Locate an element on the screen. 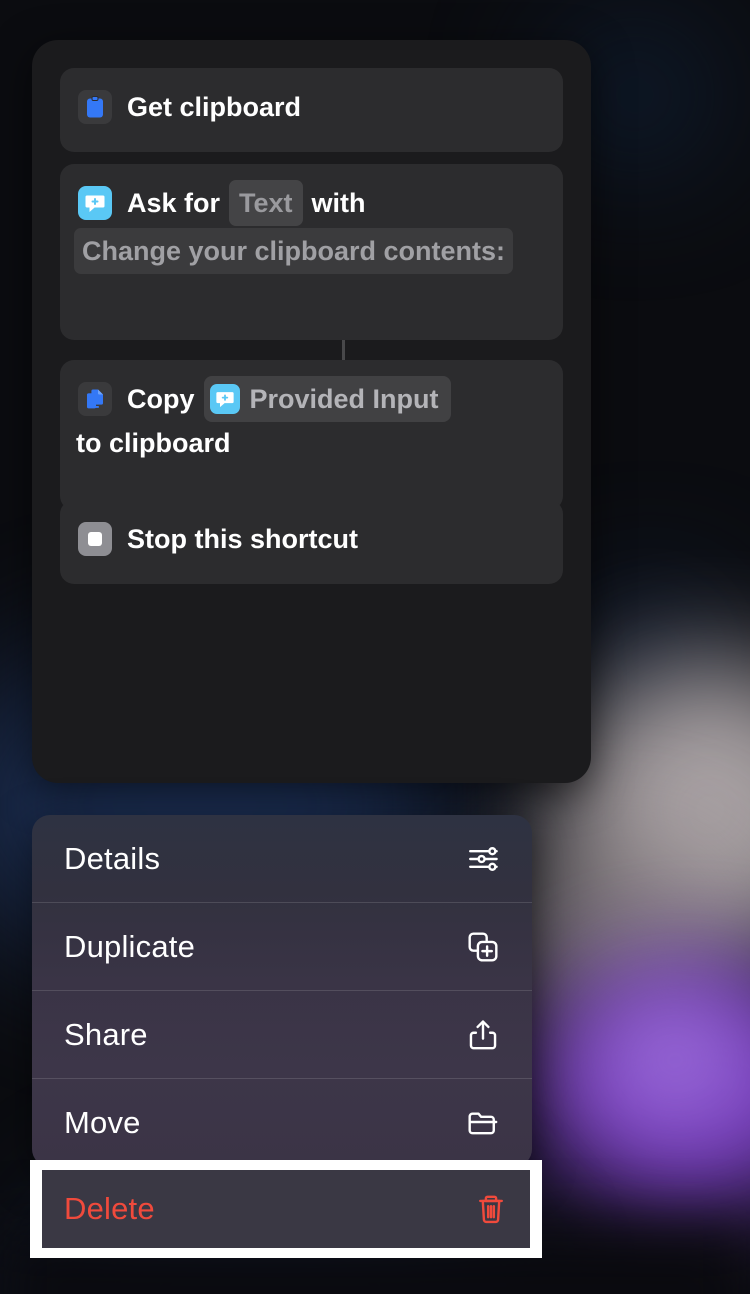 The height and width of the screenshot is (1294, 750). wallpaper-blob is located at coordinates (675, 1060).